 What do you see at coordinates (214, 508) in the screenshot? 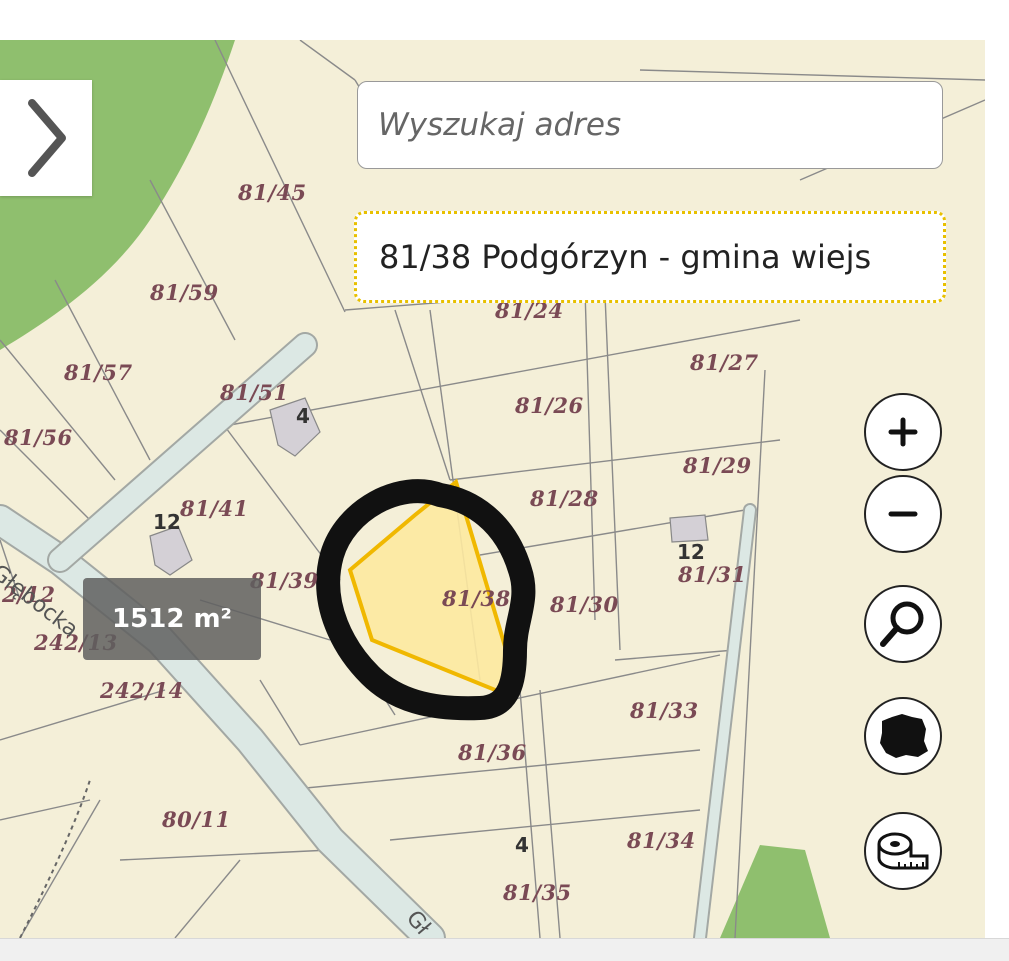
I see `parcel-label: 81/41` at bounding box center [214, 508].